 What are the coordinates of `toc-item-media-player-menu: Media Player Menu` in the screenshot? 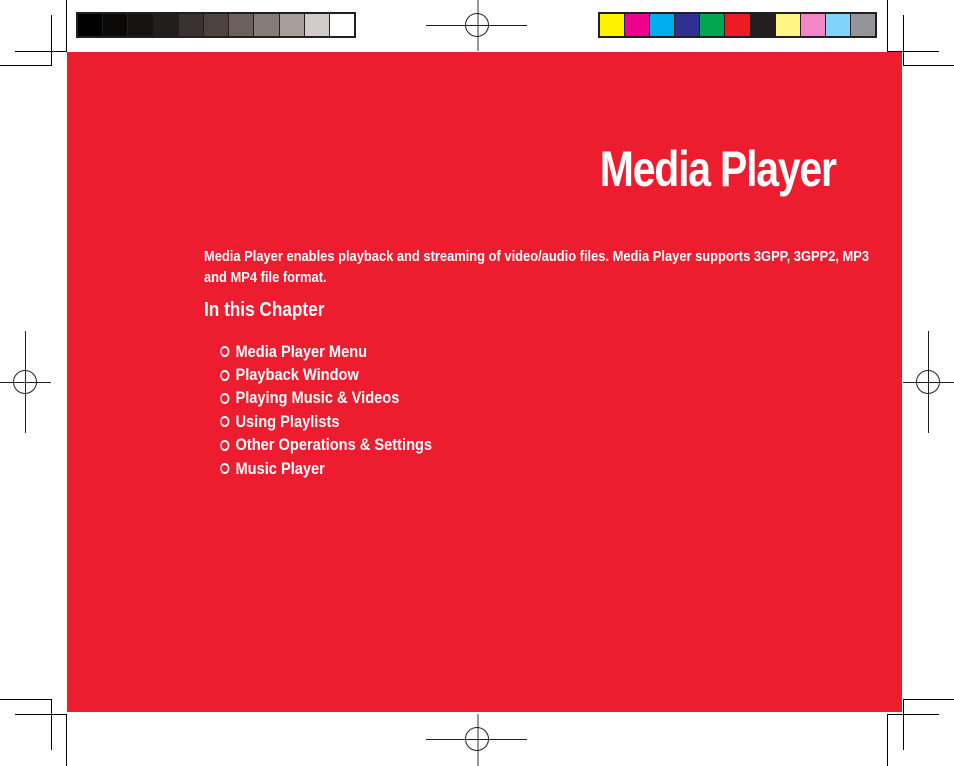 It's located at (326, 351).